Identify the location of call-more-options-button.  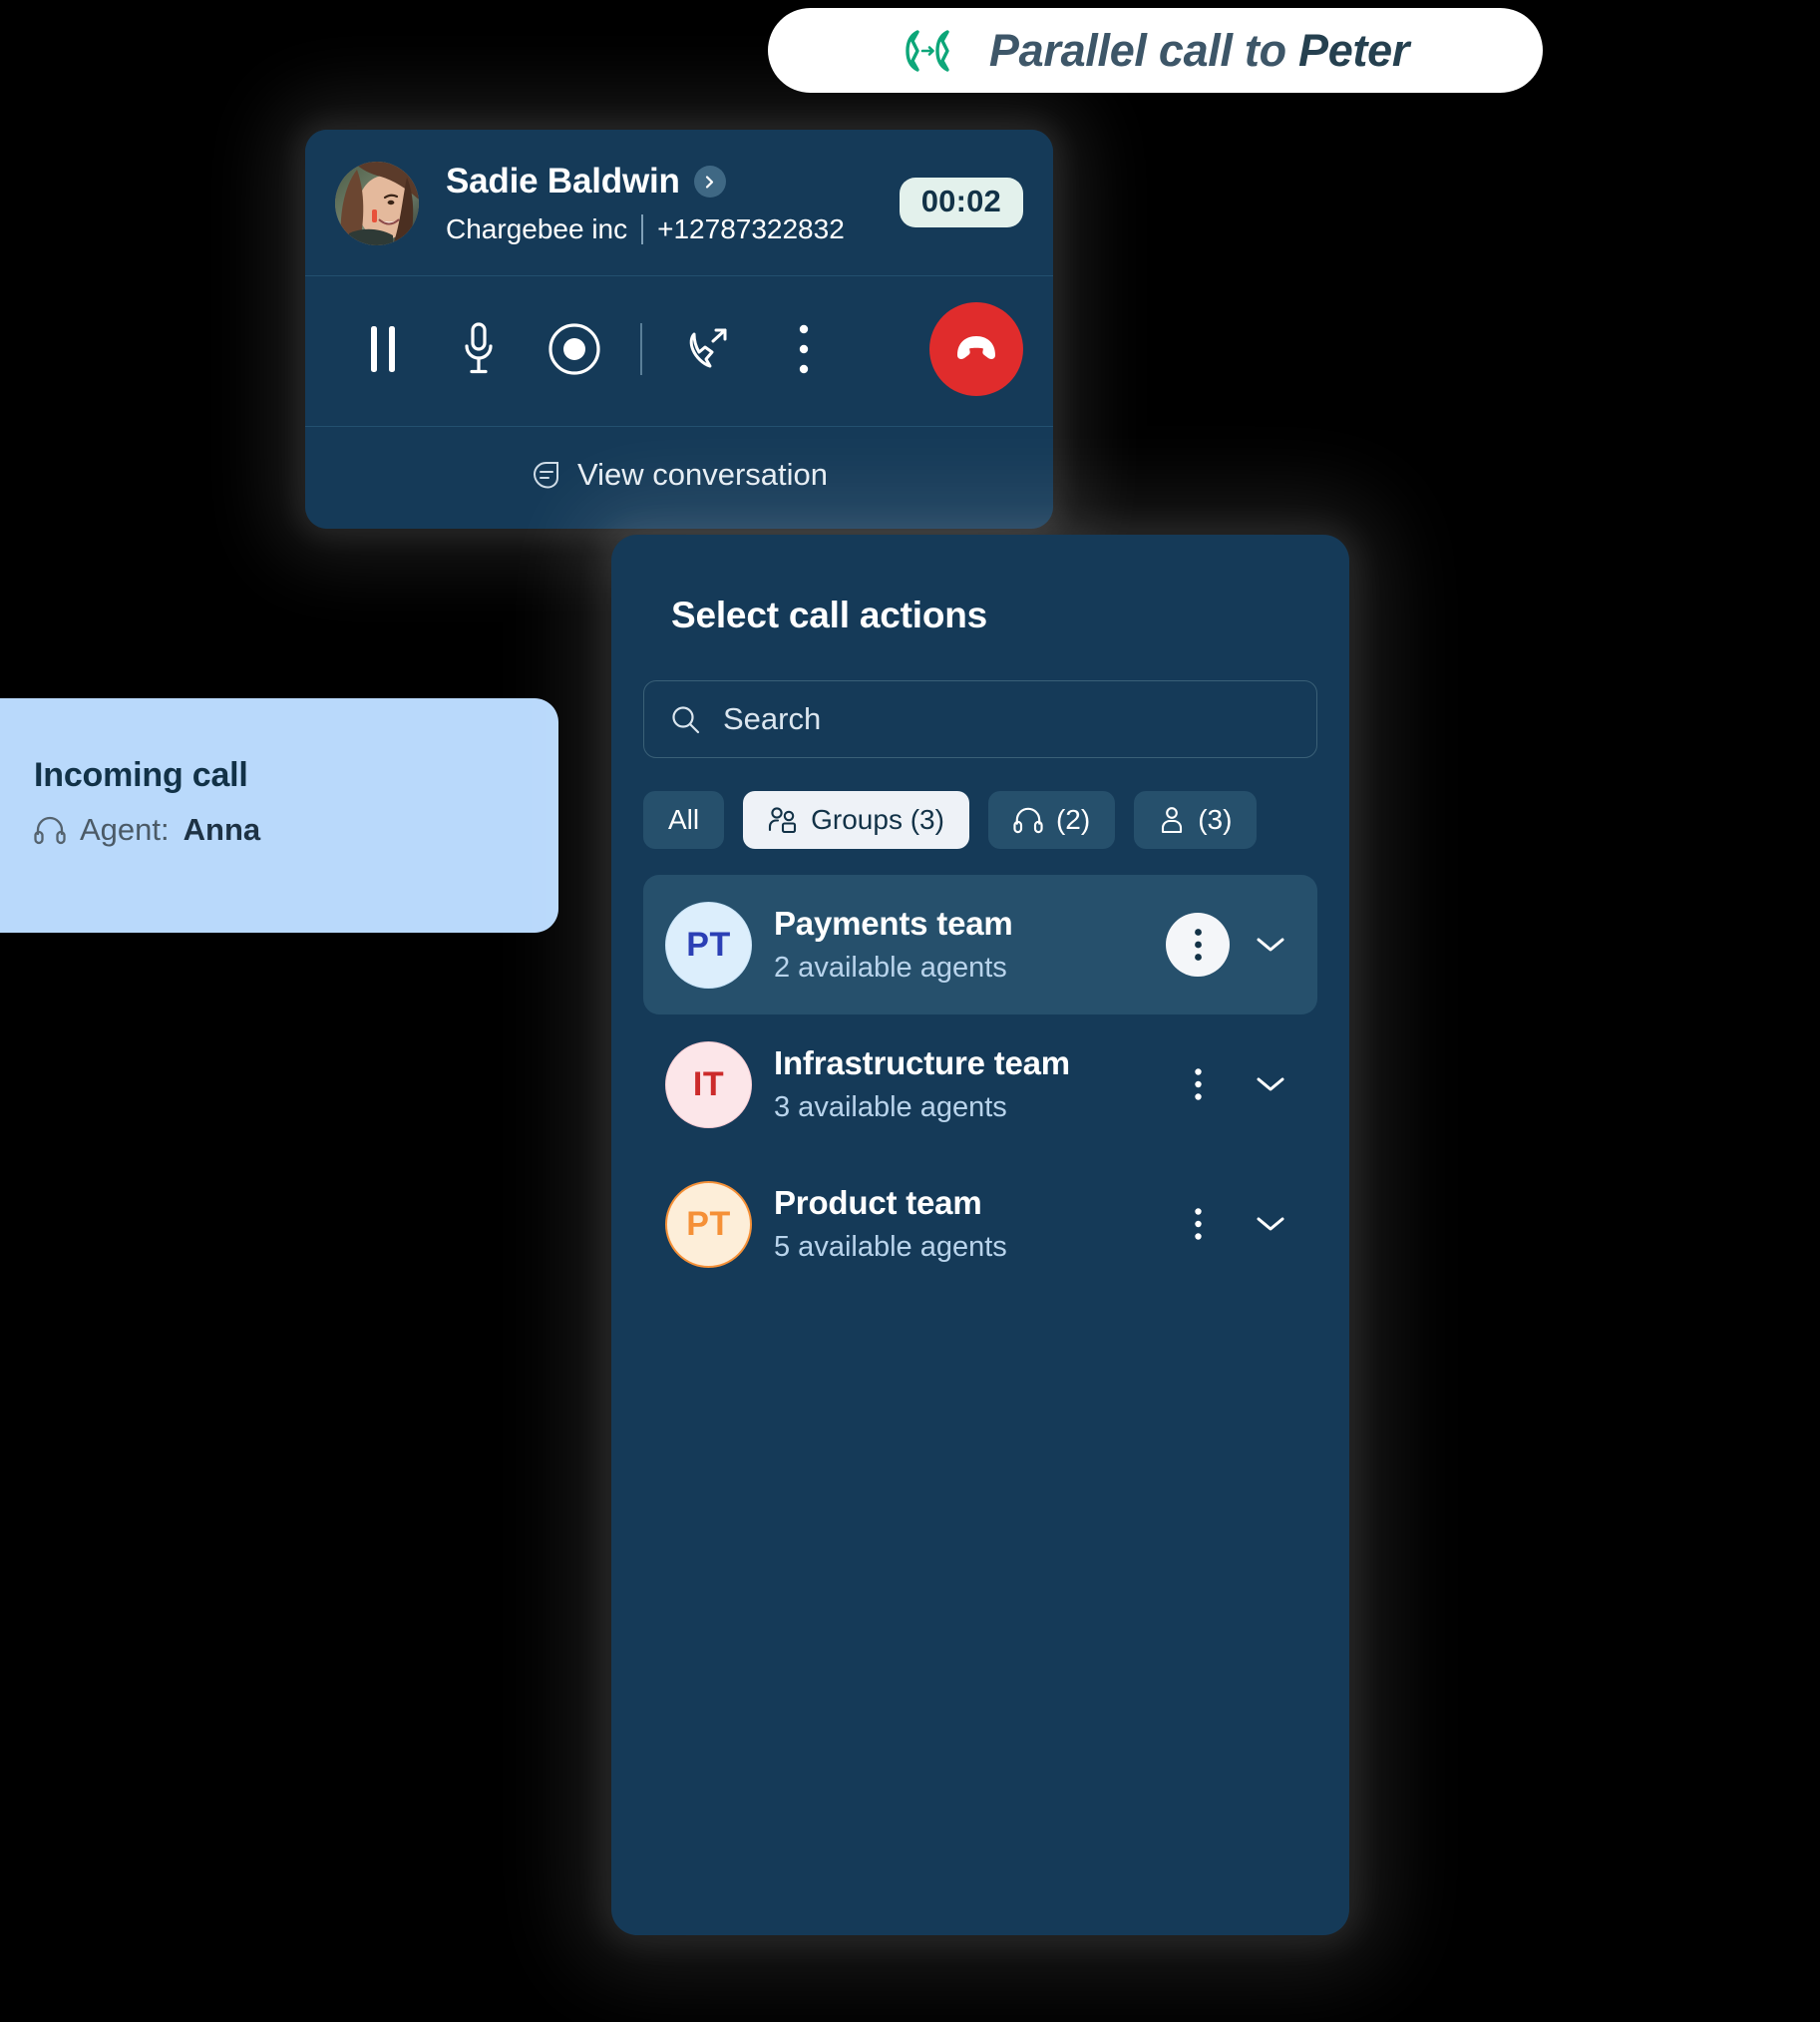
(804, 349).